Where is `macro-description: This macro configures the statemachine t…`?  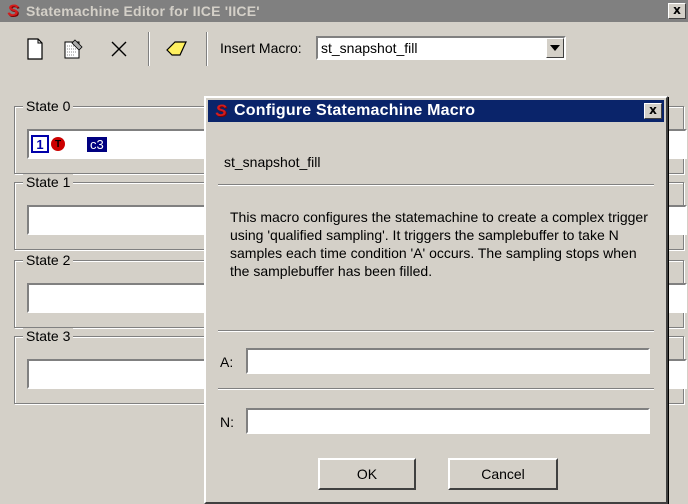 macro-description: This macro configures the statemachine t… is located at coordinates (439, 244).